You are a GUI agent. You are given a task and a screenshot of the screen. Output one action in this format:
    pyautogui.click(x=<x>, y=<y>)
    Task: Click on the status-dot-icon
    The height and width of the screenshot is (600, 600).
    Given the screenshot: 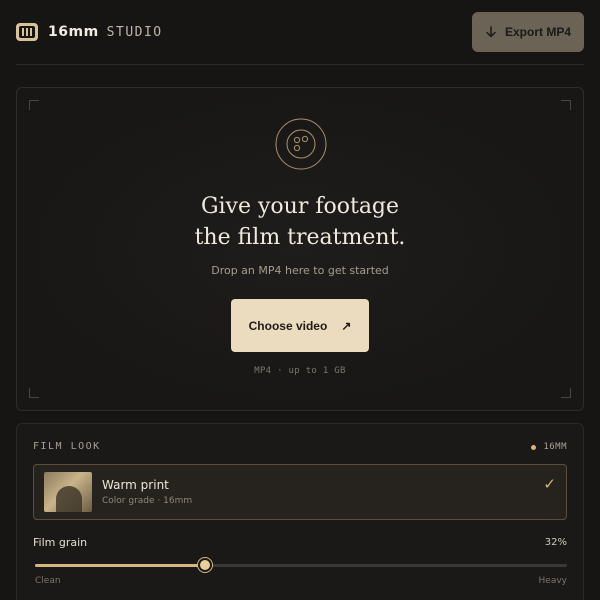 What is the action you would take?
    pyautogui.click(x=534, y=447)
    